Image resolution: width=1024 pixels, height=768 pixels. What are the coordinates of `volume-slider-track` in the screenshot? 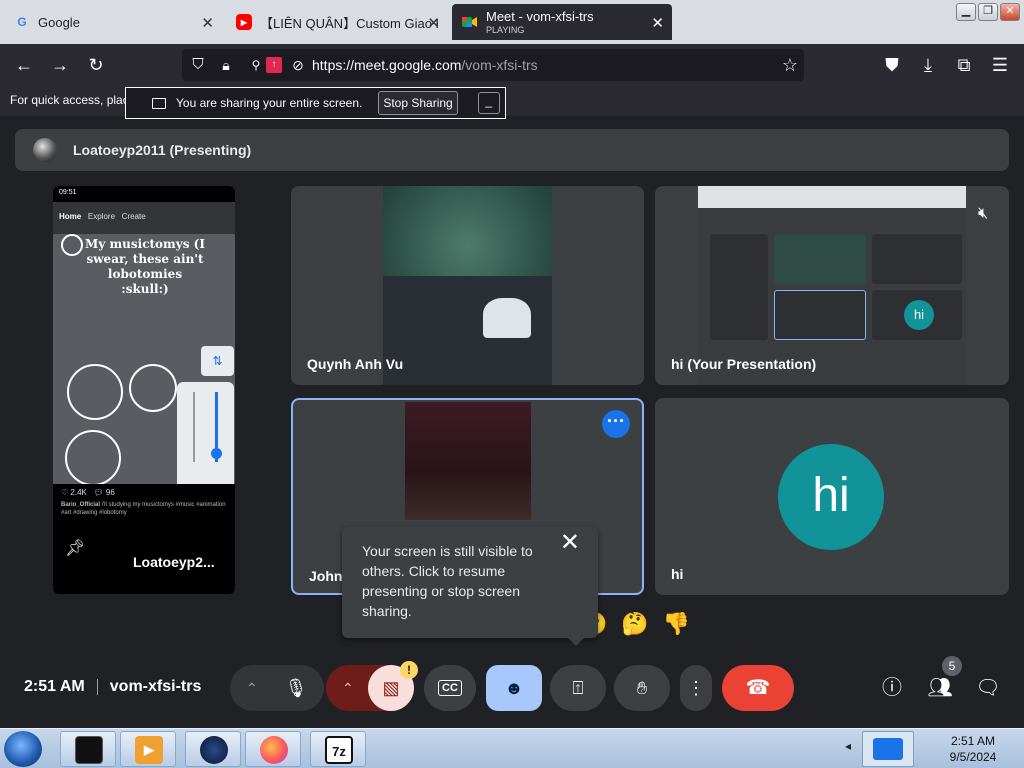 It's located at (194, 427).